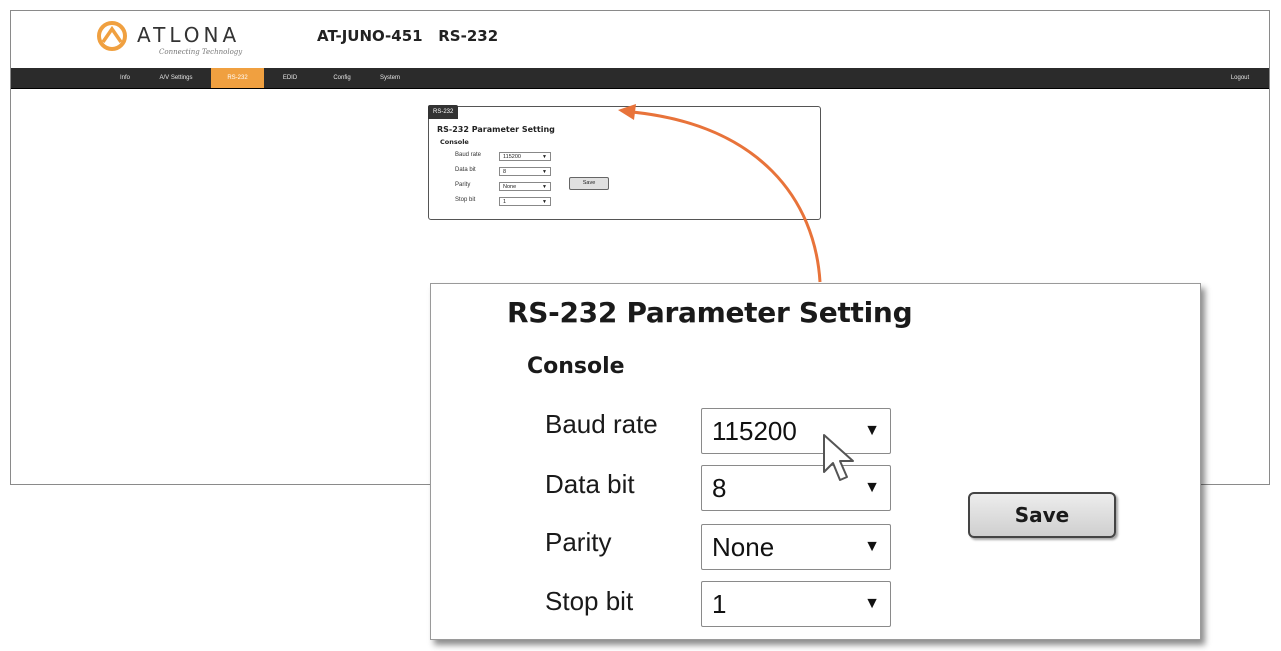  What do you see at coordinates (838, 457) in the screenshot?
I see `mouse-pointer-icon` at bounding box center [838, 457].